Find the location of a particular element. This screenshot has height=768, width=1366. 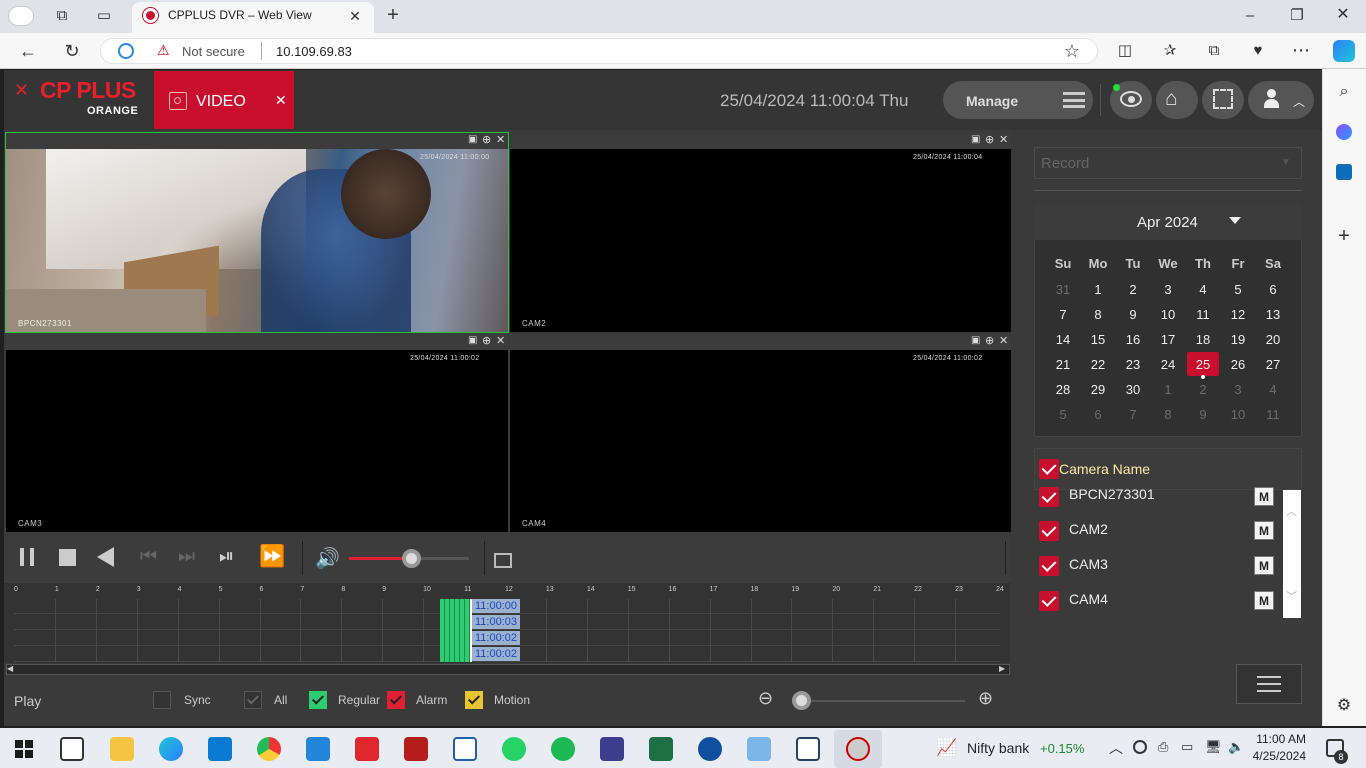

favorite-star-icon: ☆ is located at coordinates (1072, 51).